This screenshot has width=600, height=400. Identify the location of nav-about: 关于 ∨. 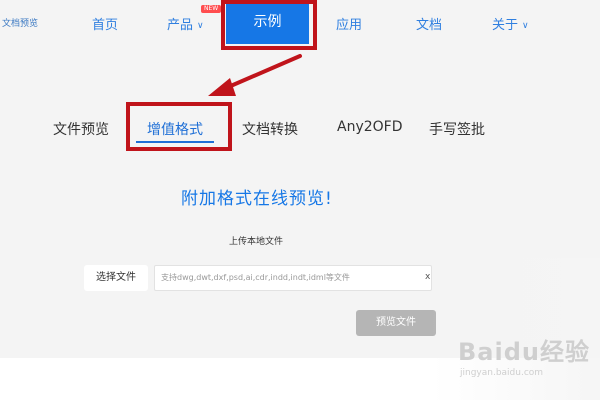
(510, 23).